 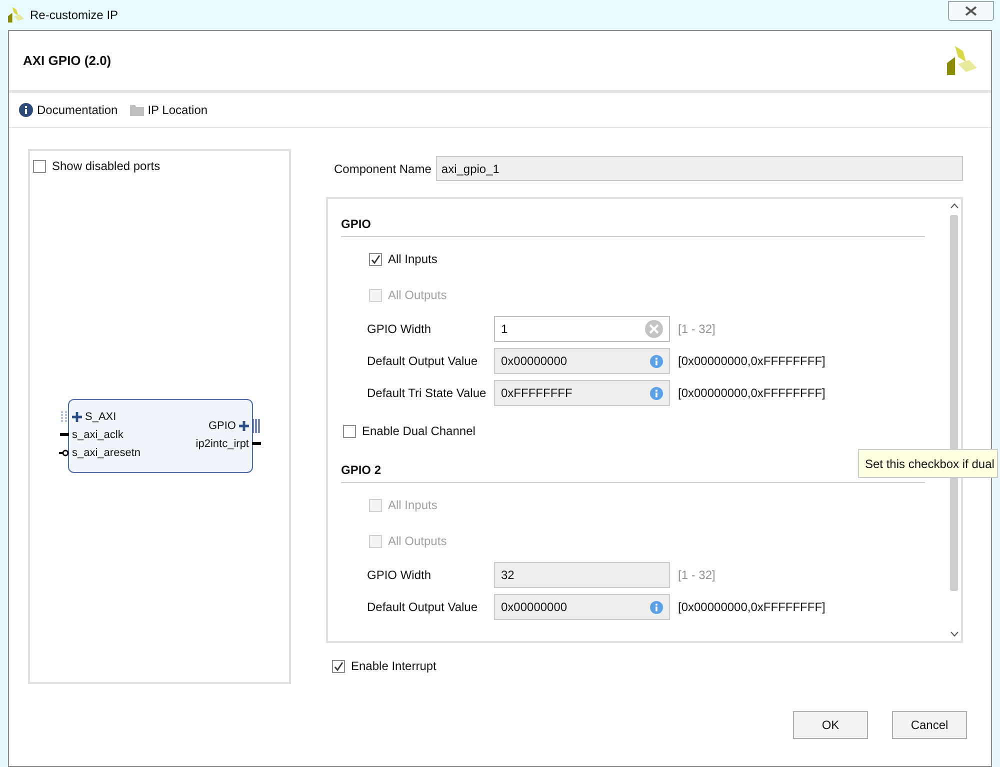 I want to click on port-label: s_axi_aresetn, so click(x=106, y=453).